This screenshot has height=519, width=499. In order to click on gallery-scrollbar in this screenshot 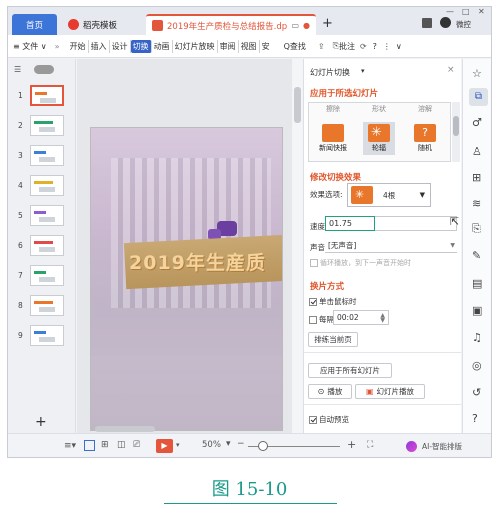, I will do `click(456, 132)`.